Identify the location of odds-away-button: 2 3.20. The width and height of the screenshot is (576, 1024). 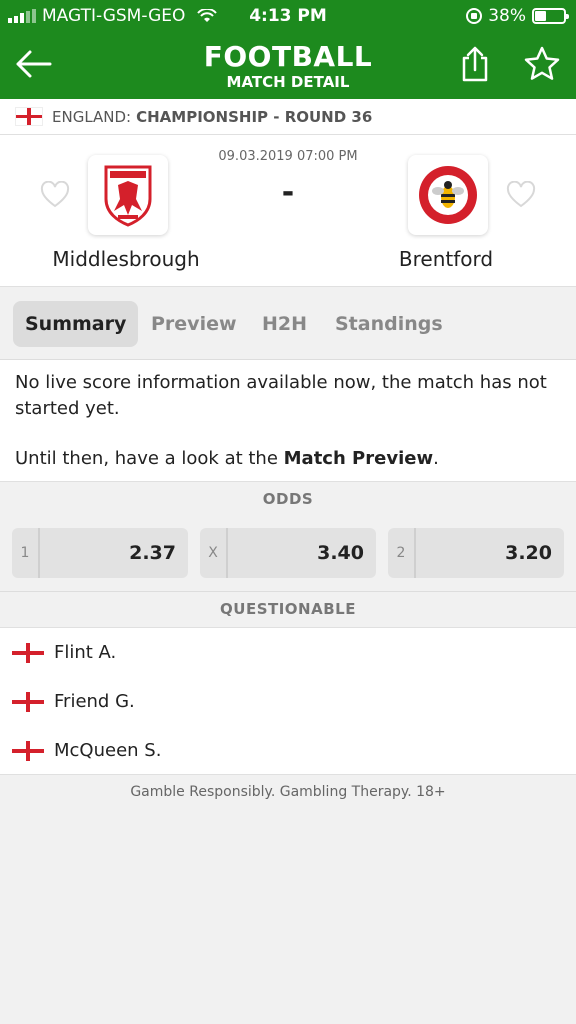
(476, 553).